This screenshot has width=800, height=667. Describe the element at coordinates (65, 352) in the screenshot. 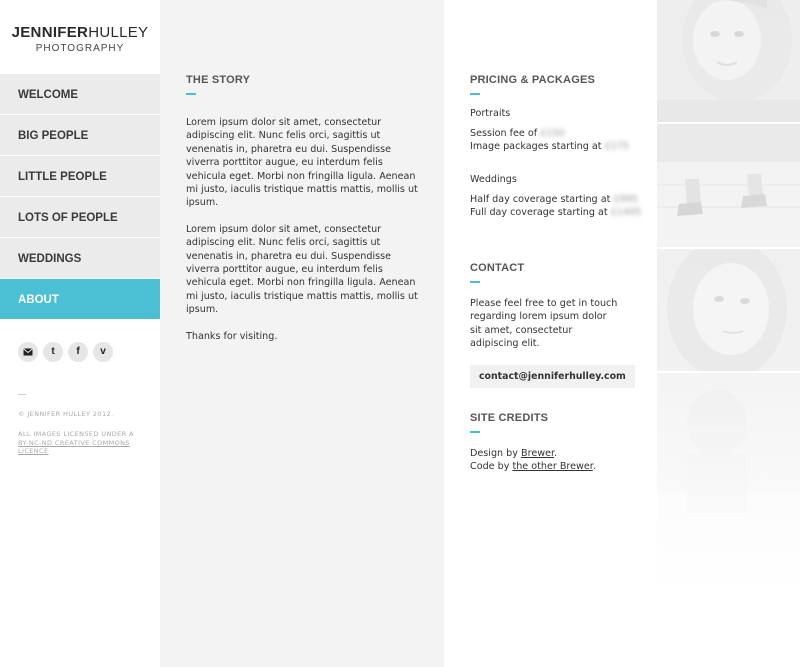

I see `social-links: t f v` at that location.